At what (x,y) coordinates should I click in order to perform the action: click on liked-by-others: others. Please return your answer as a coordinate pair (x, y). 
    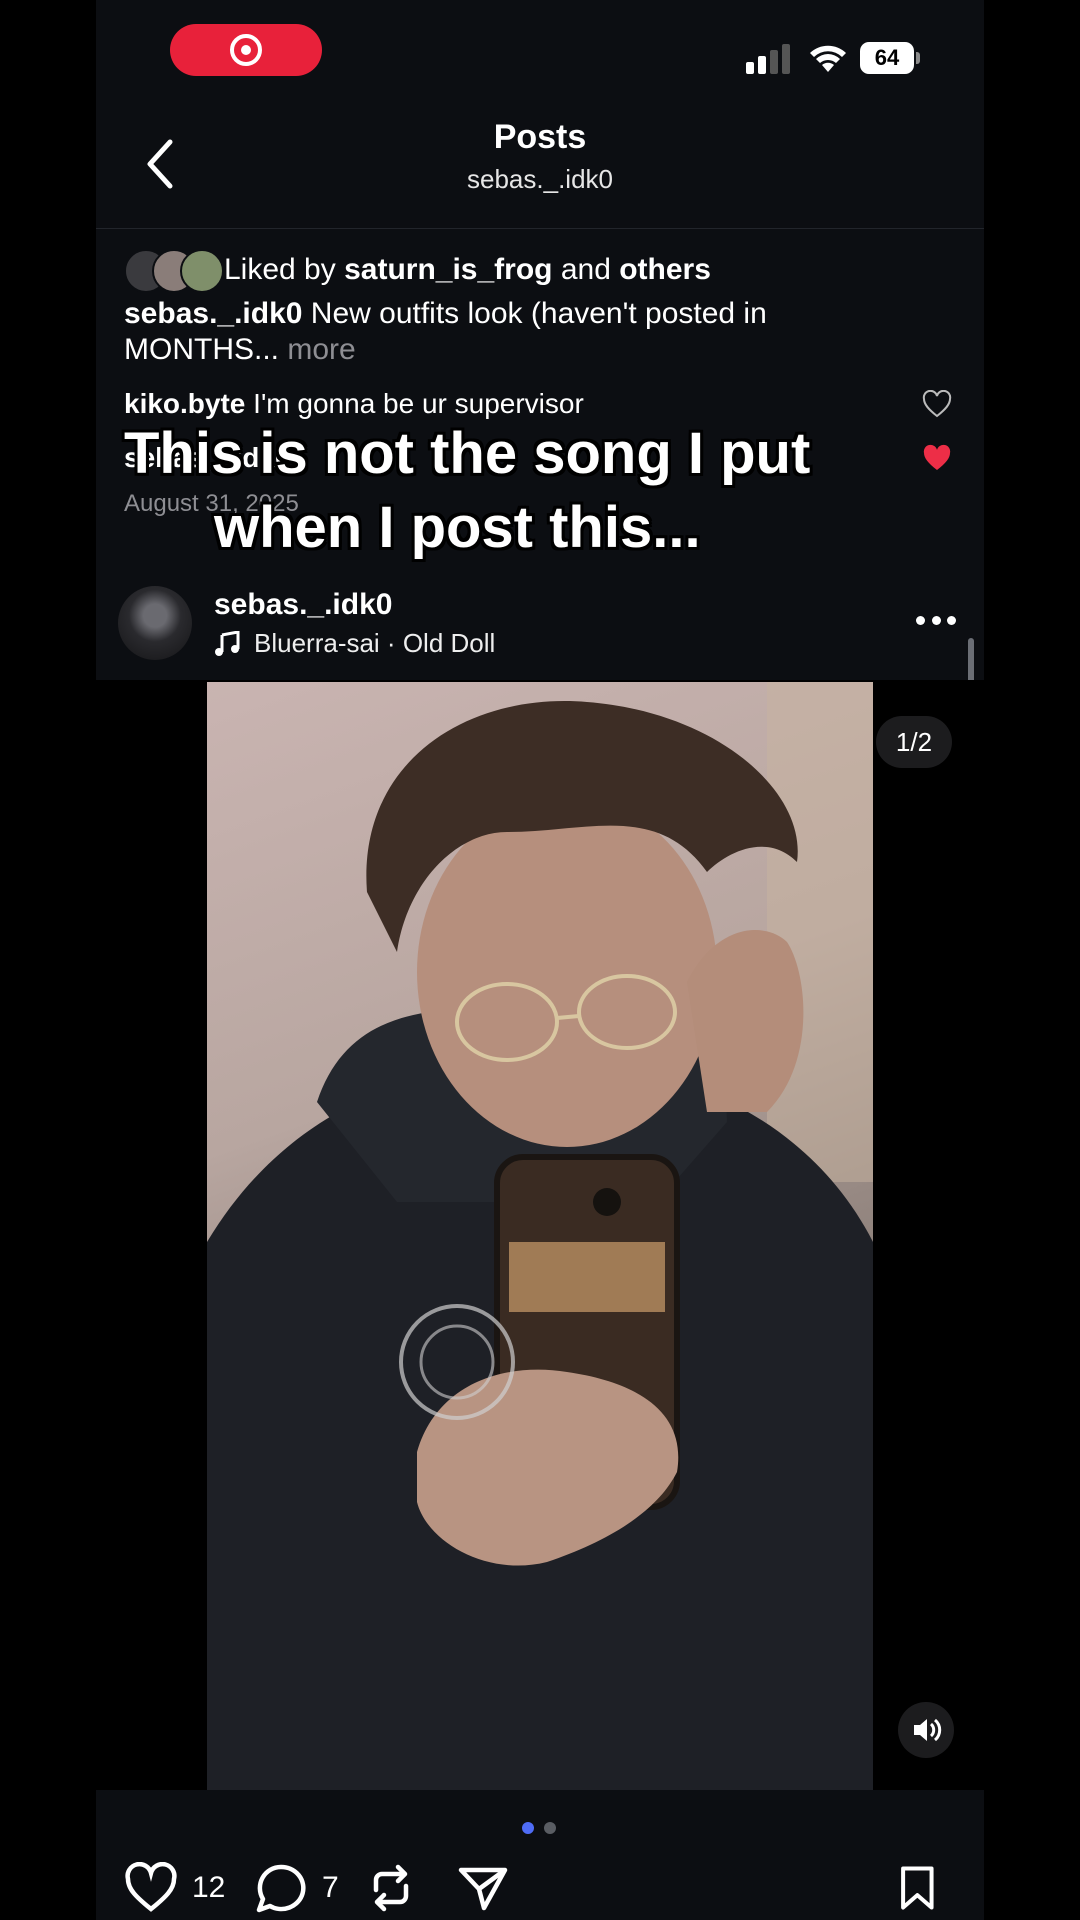
    Looking at the image, I should click on (665, 269).